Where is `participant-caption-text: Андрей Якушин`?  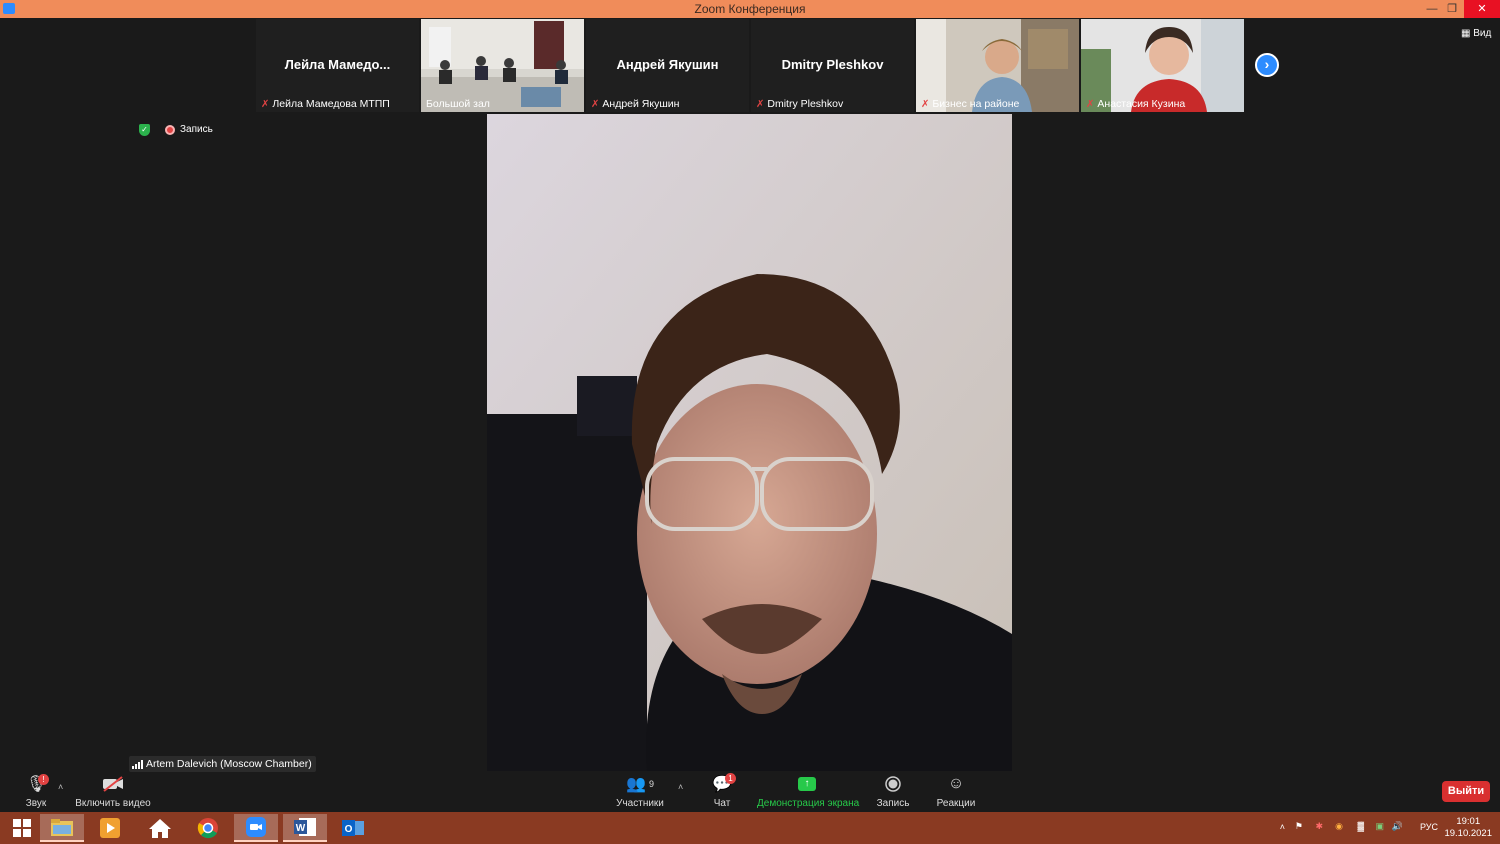 participant-caption-text: Андрей Якушин is located at coordinates (641, 104).